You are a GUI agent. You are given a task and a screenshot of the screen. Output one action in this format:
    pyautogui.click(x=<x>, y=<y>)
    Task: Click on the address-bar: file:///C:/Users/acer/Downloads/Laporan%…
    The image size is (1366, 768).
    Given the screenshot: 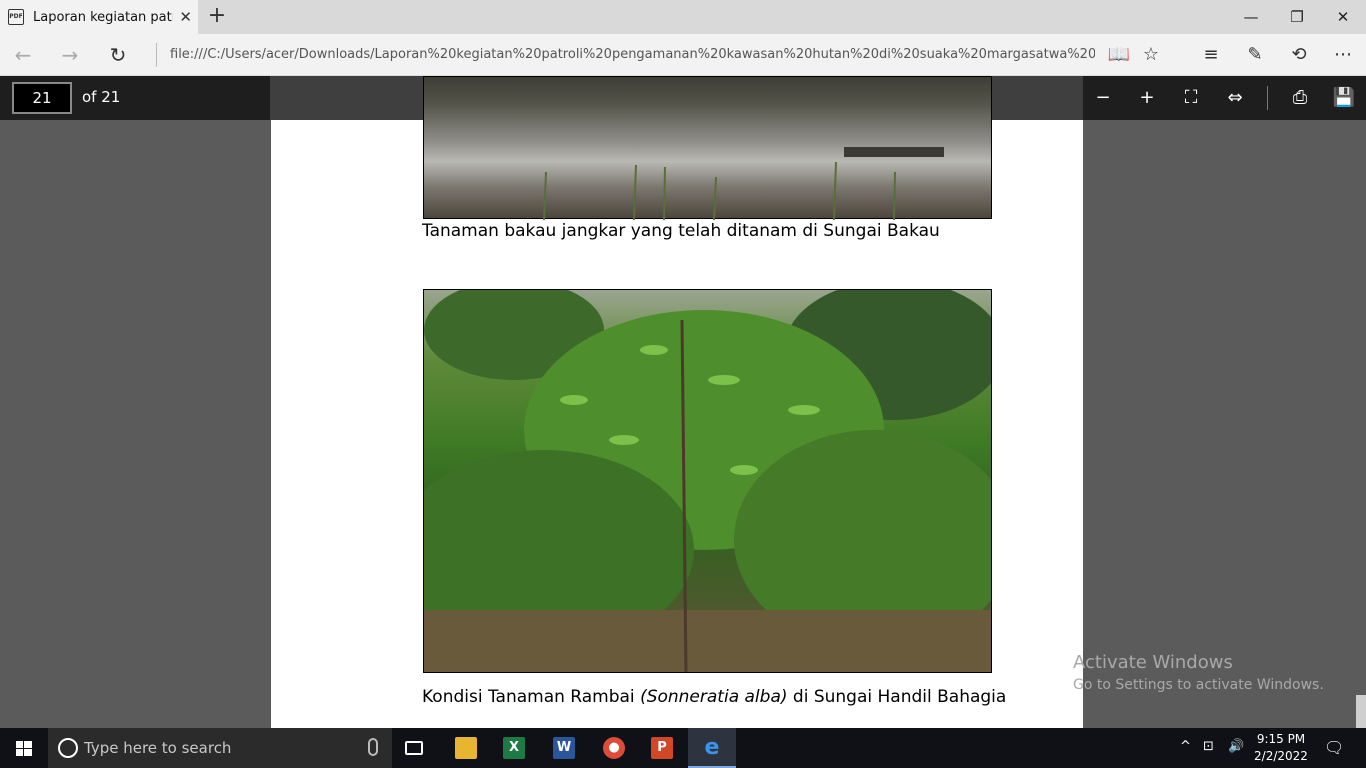 What is the action you would take?
    pyautogui.click(x=632, y=54)
    